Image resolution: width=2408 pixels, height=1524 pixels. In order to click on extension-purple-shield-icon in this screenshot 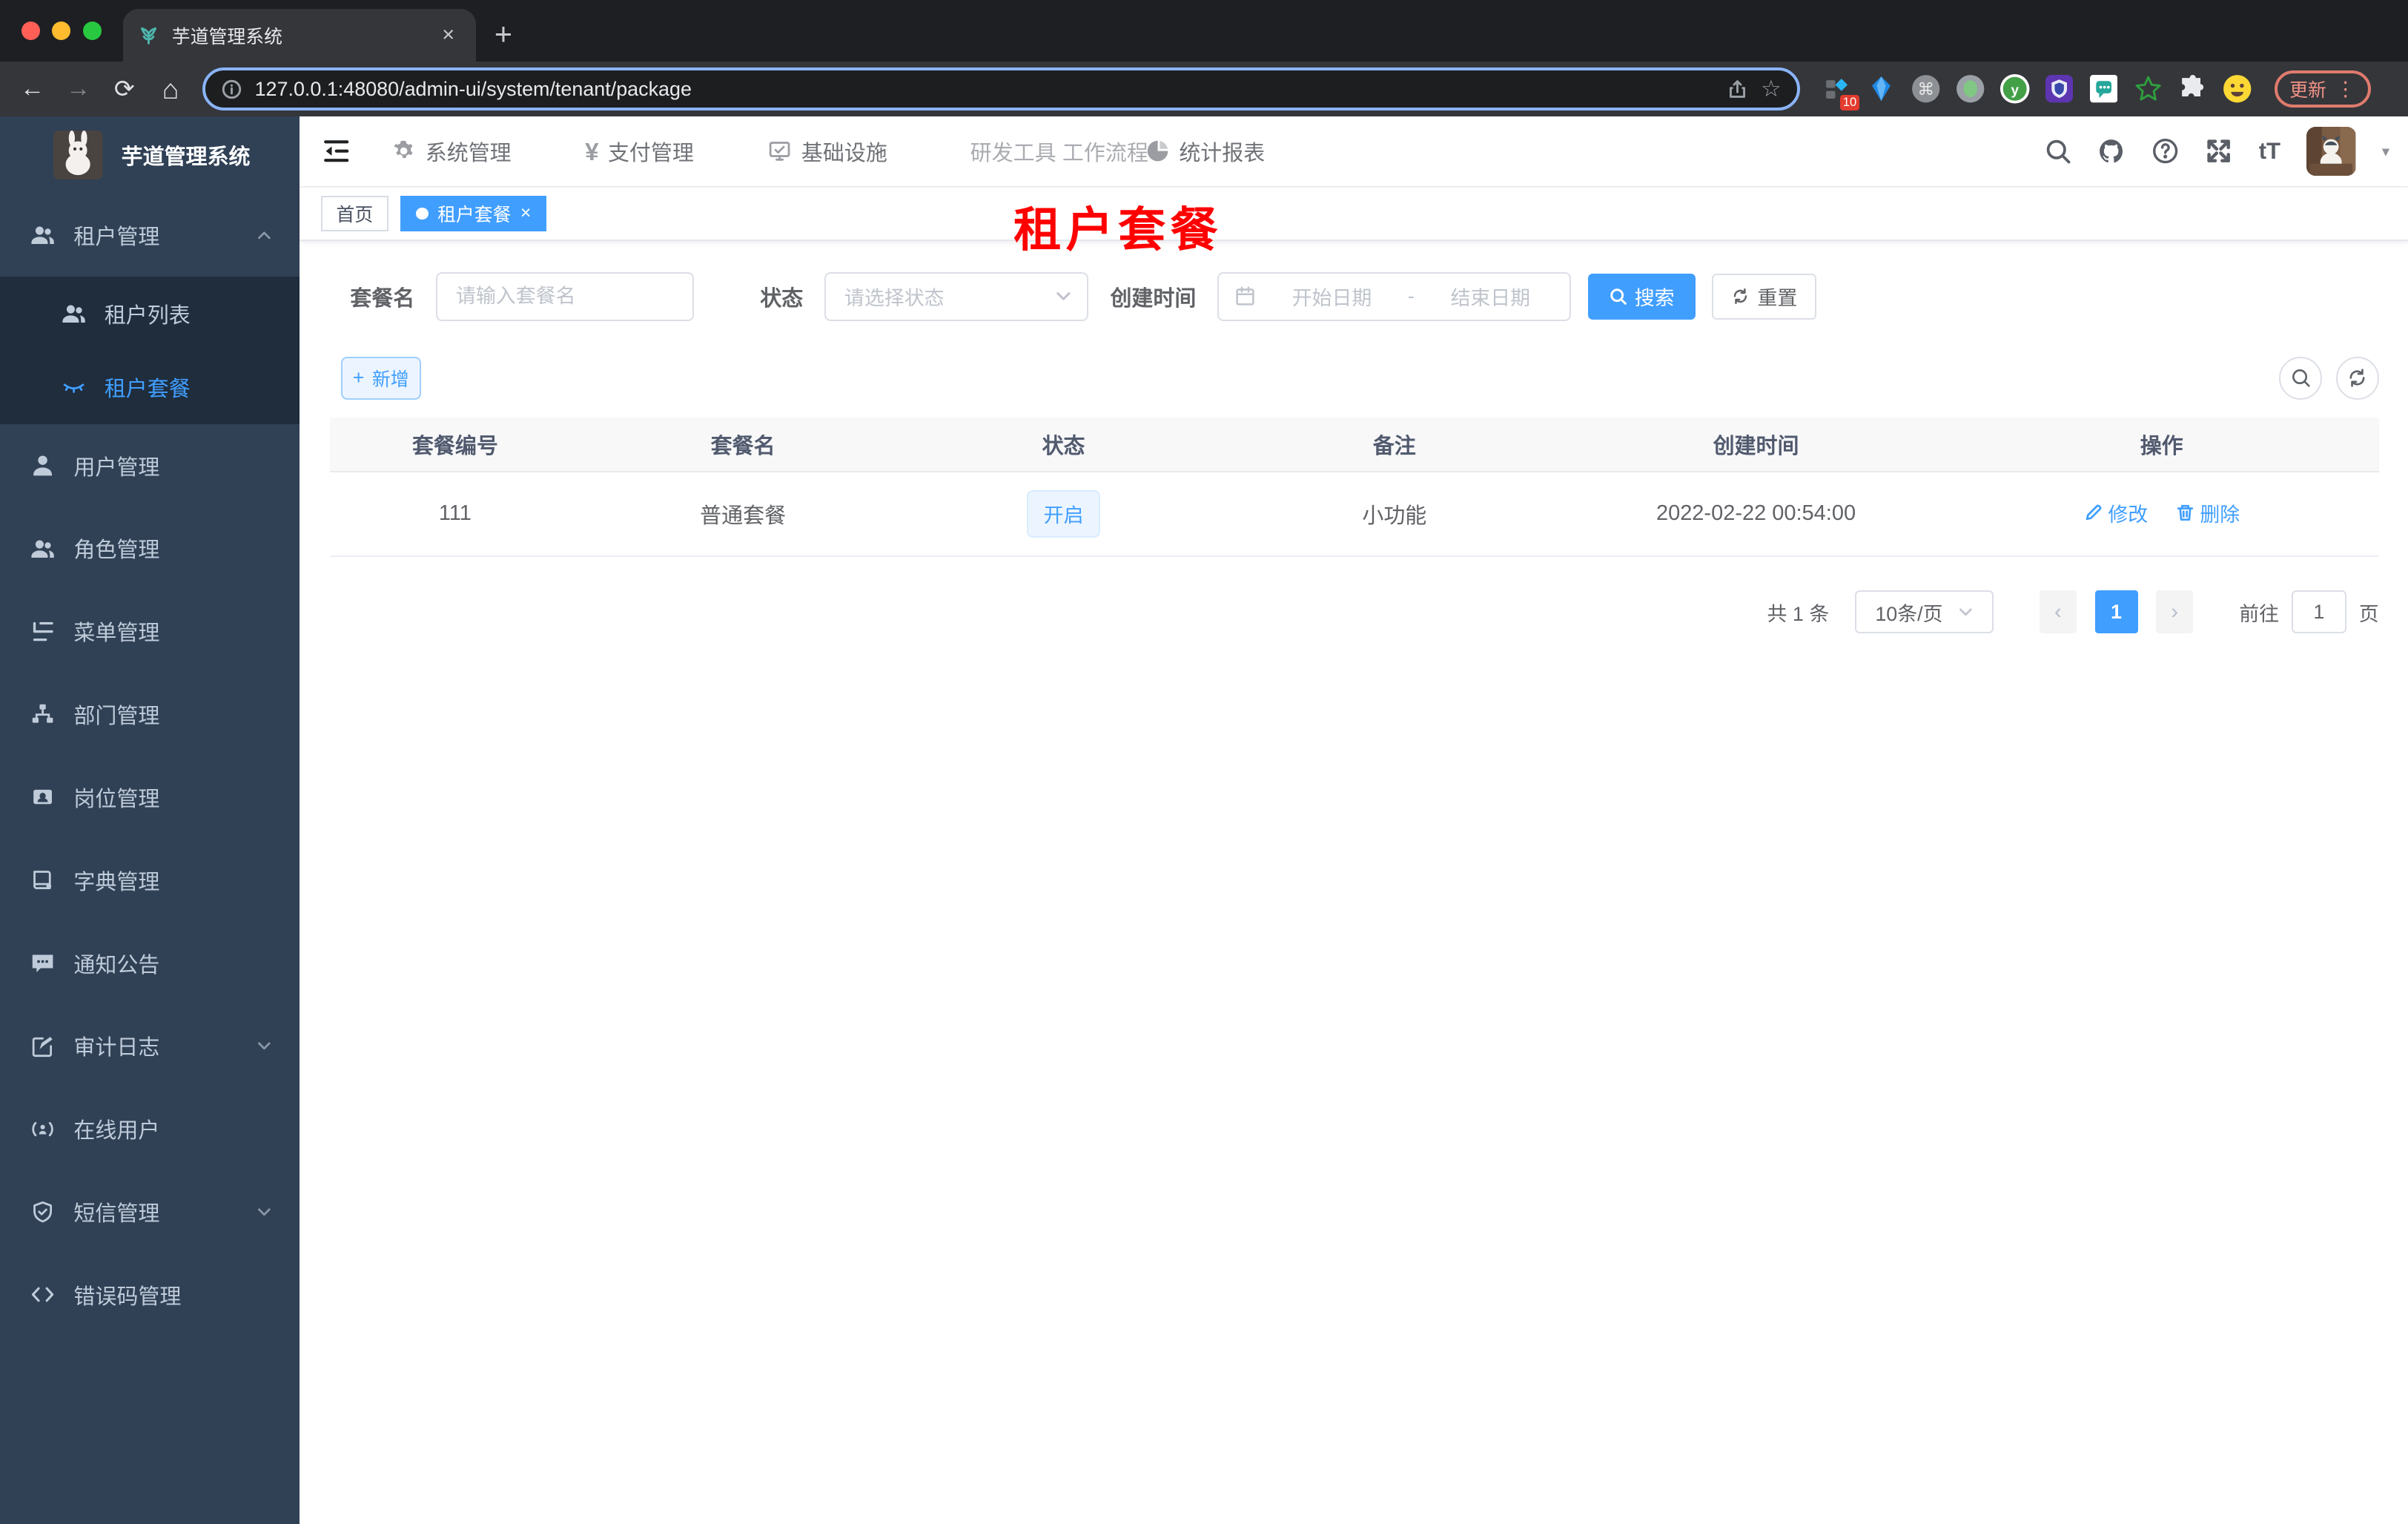, I will do `click(2059, 89)`.